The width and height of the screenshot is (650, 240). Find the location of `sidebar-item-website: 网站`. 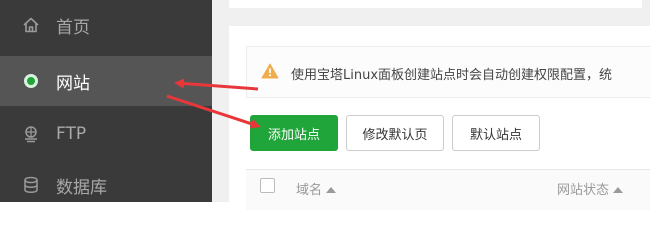

sidebar-item-website: 网站 is located at coordinates (106, 81).